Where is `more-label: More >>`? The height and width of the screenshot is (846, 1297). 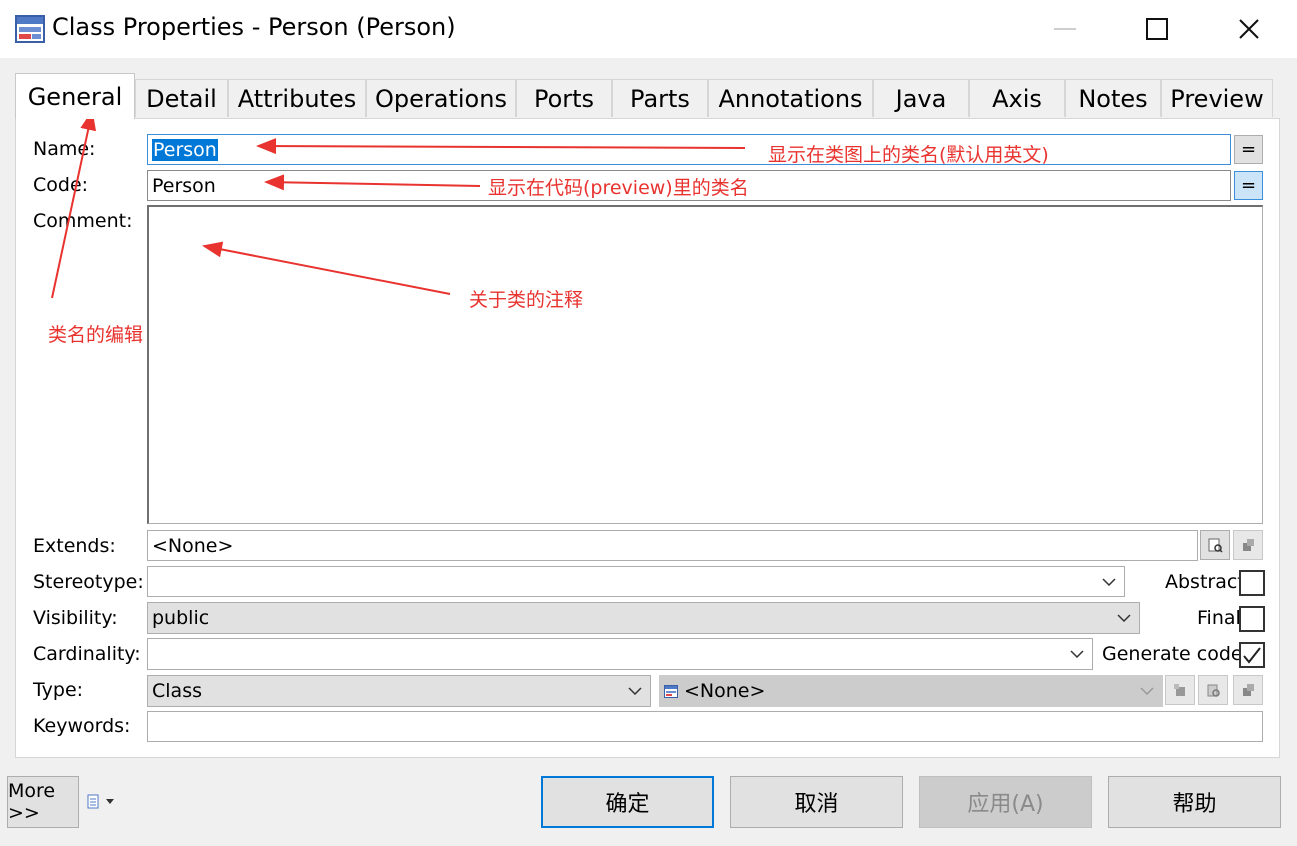
more-label: More >> is located at coordinates (32, 802).